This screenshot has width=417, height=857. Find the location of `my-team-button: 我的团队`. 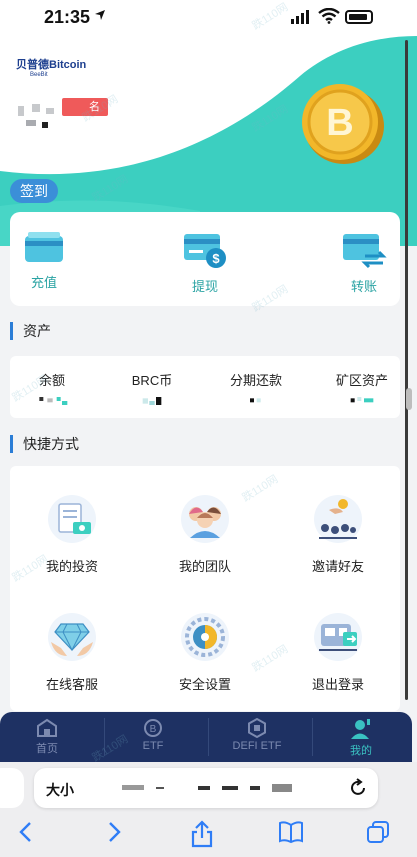

my-team-button: 我的团队 is located at coordinates (205, 534).